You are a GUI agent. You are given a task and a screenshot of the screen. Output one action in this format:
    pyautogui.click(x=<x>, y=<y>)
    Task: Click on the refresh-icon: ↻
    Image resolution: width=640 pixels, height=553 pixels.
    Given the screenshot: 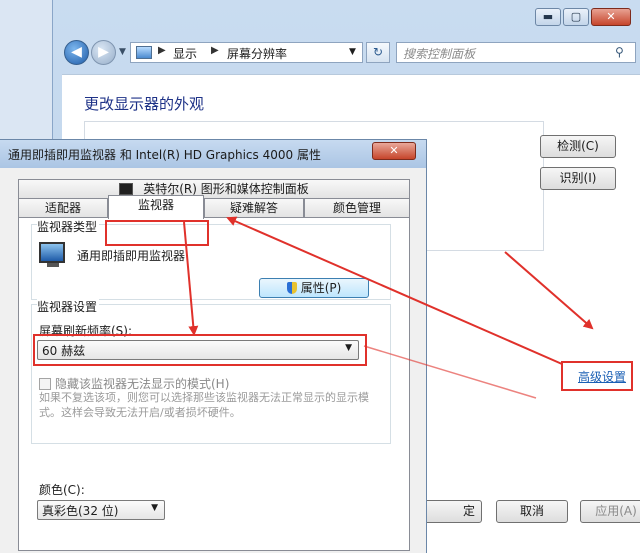 What is the action you would take?
    pyautogui.click(x=378, y=52)
    